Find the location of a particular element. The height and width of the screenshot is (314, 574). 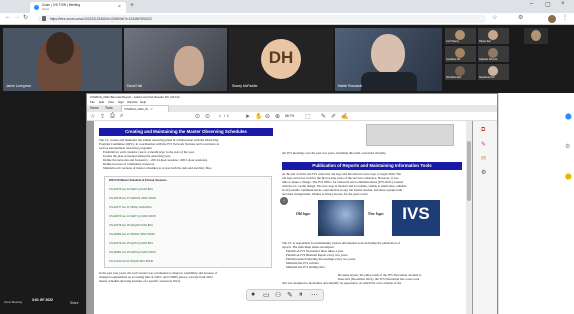

menu-icon: ⋮ is located at coordinates (565, 17).